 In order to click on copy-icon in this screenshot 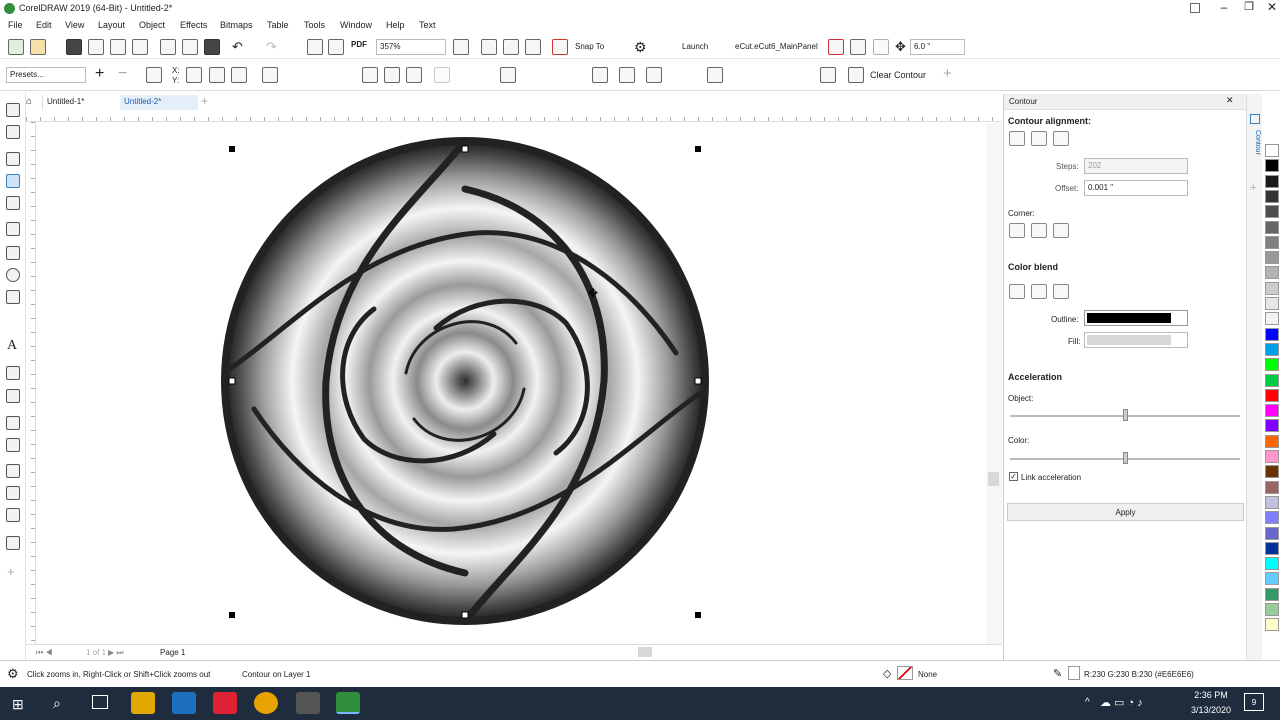, I will do `click(190, 47)`.